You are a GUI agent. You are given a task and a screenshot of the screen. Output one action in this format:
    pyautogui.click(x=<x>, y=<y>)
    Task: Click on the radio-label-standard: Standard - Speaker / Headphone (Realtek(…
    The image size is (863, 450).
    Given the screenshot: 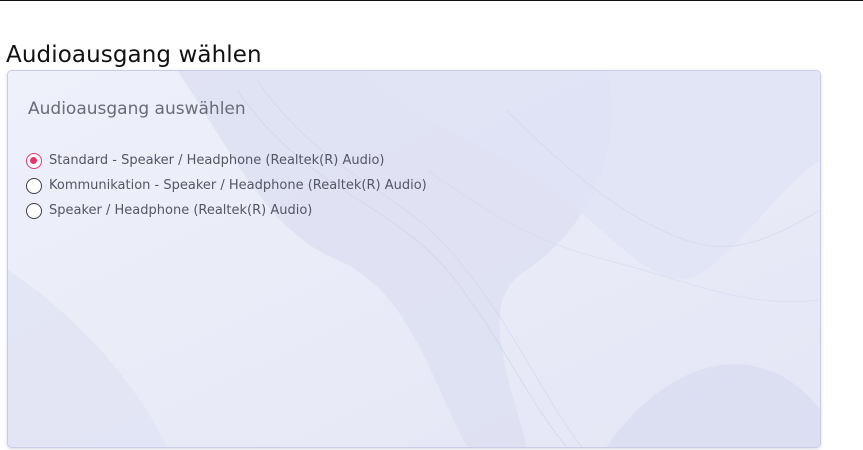 What is the action you would take?
    pyautogui.click(x=216, y=160)
    